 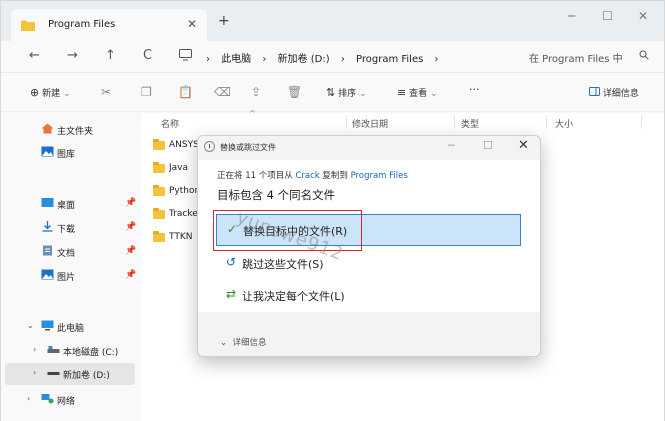 I want to click on sidebar-item-new-volume: › 新加卷 (D:), so click(x=70, y=374).